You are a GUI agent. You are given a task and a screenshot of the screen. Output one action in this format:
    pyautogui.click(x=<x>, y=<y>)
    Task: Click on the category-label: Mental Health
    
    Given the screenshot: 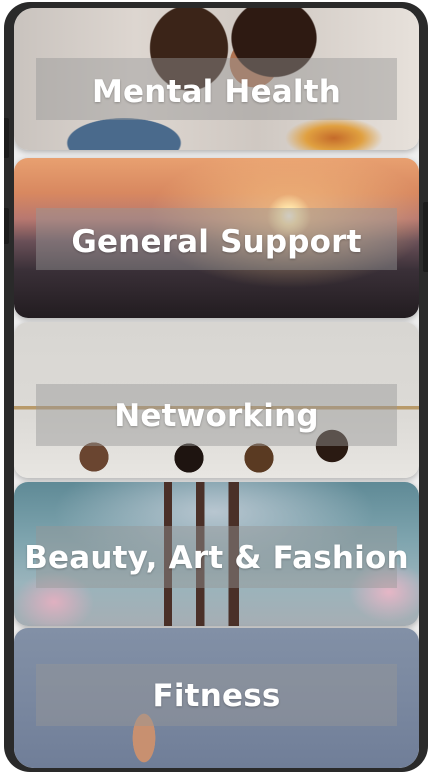 What is the action you would take?
    pyautogui.click(x=216, y=92)
    